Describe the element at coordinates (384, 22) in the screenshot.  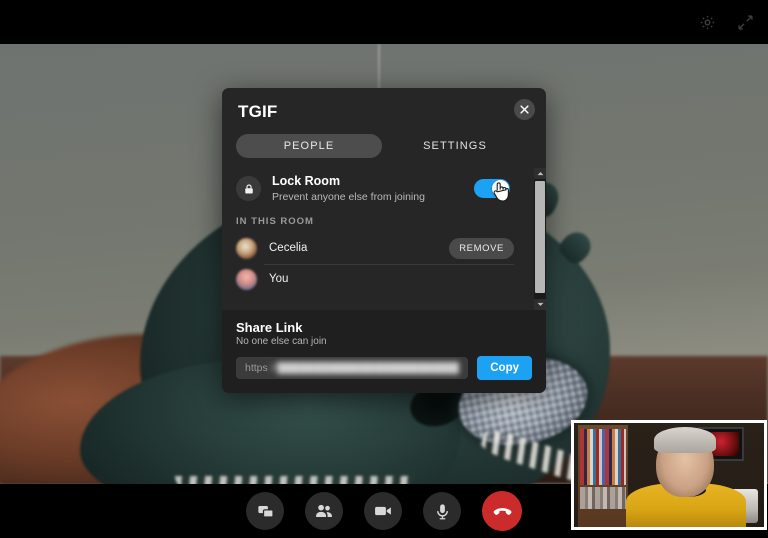
I see `letterbox-top` at that location.